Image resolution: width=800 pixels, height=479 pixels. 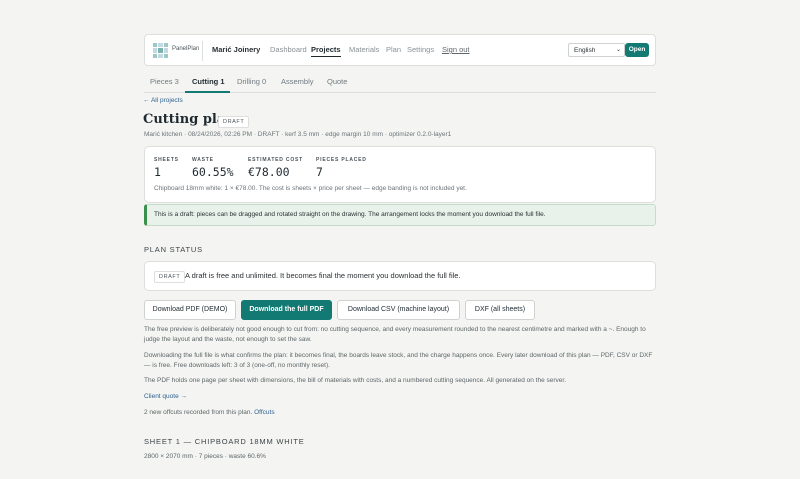 I want to click on pieces-label: PIECES PLACED, so click(x=341, y=160).